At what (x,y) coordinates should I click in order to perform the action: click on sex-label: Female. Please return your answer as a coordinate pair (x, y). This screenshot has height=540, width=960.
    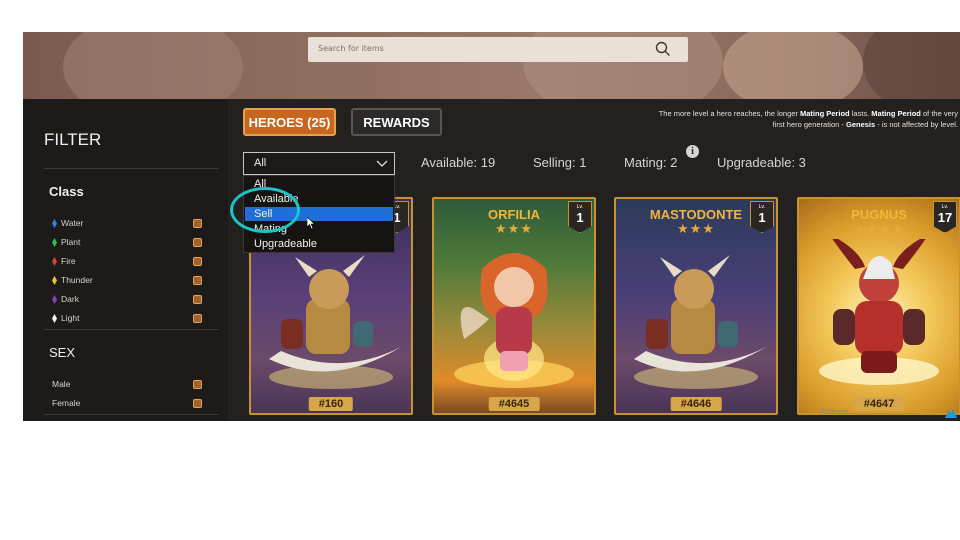
    Looking at the image, I should click on (66, 403).